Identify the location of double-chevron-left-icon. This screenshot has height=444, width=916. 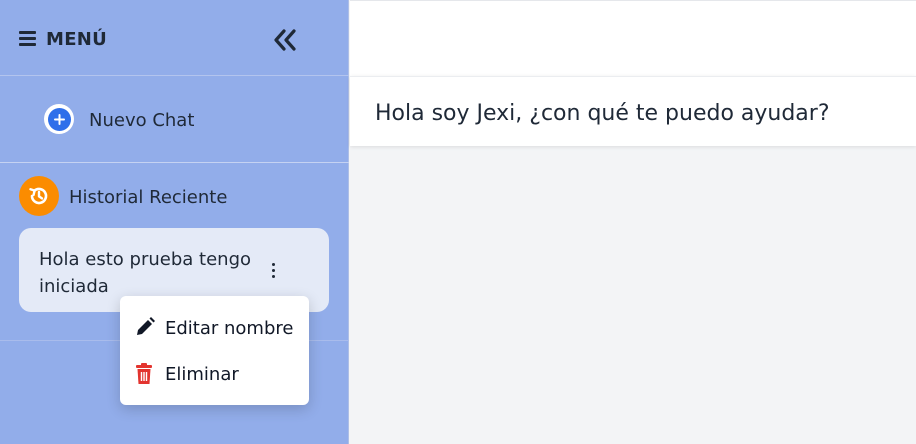
(285, 40).